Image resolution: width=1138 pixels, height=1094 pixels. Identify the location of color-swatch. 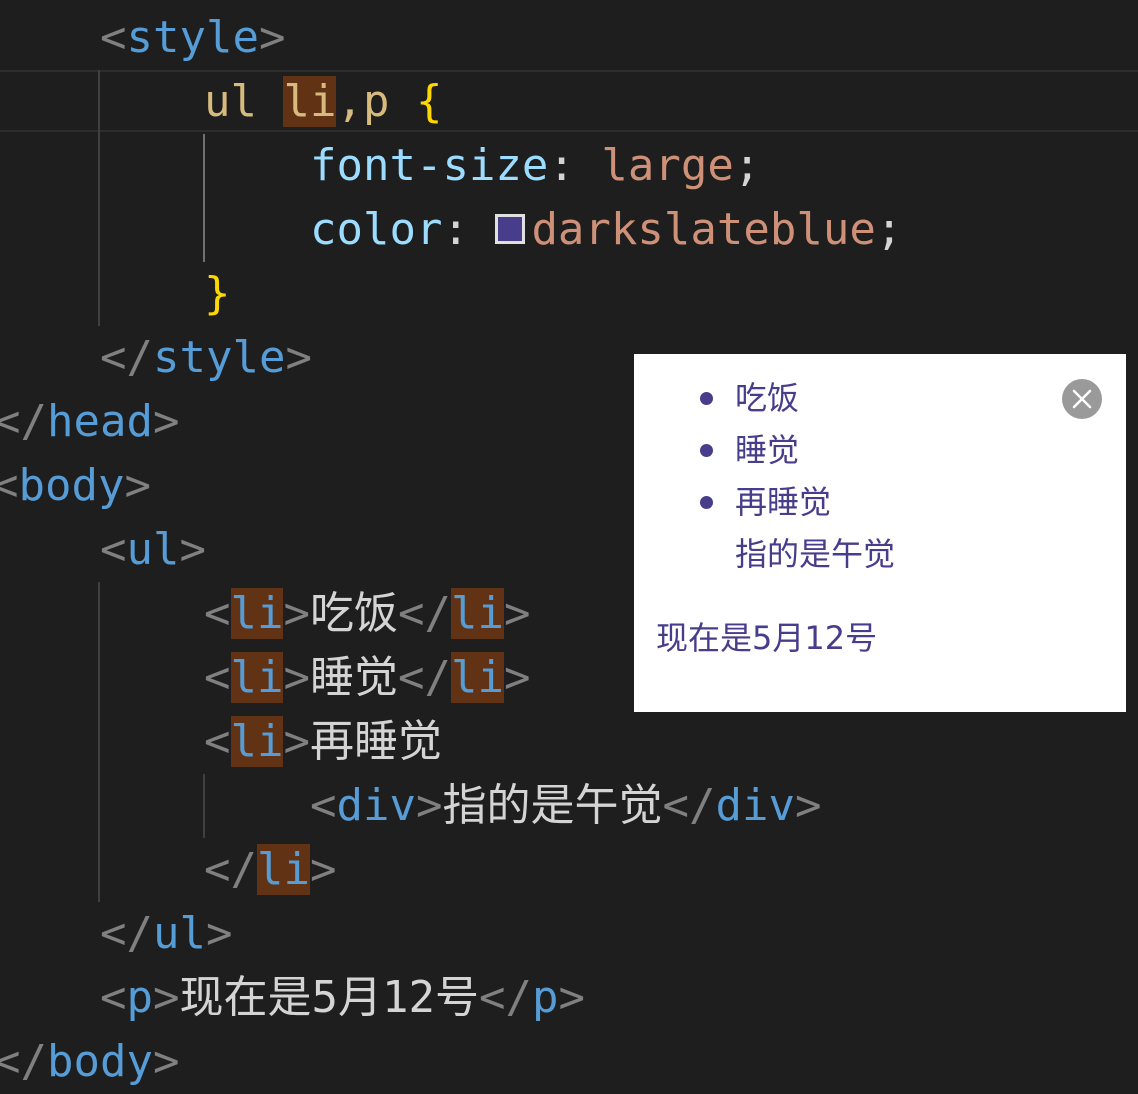
(510, 229).